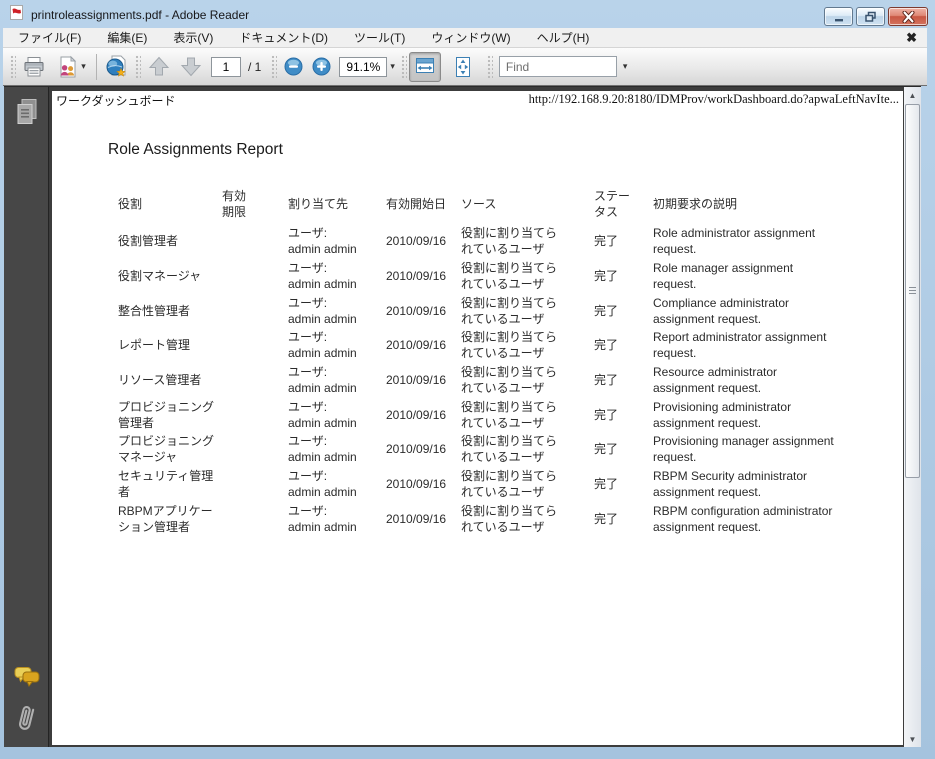 This screenshot has height=759, width=935. Describe the element at coordinates (612, 204) in the screenshot. I see `header-status: ステータス` at that location.